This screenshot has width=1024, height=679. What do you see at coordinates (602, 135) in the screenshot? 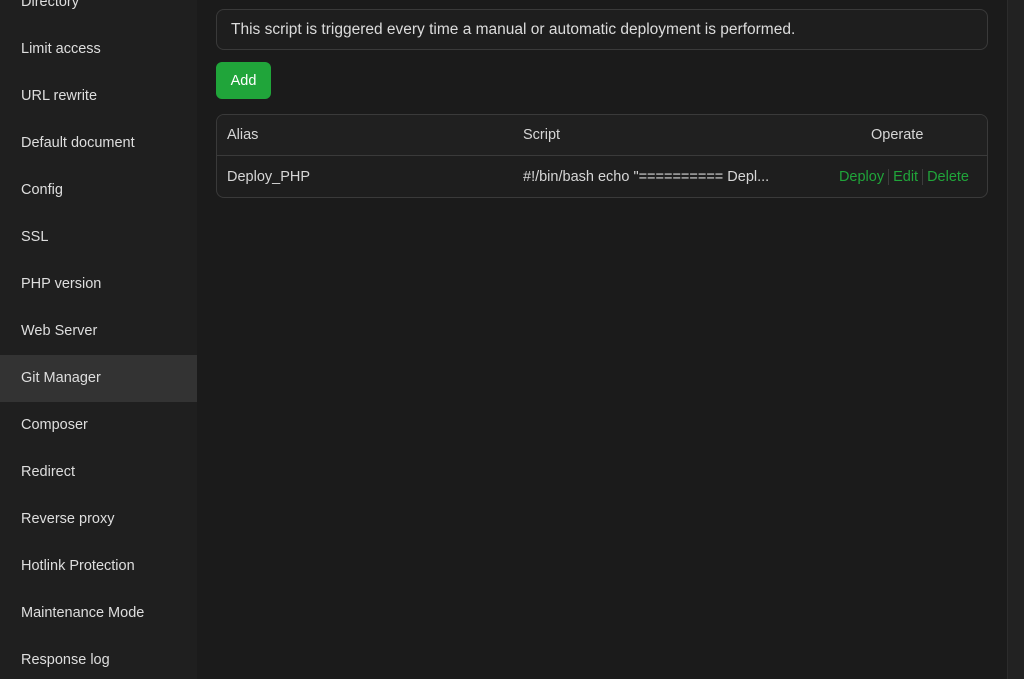
I see `table-header: Alias Script Operate` at bounding box center [602, 135].